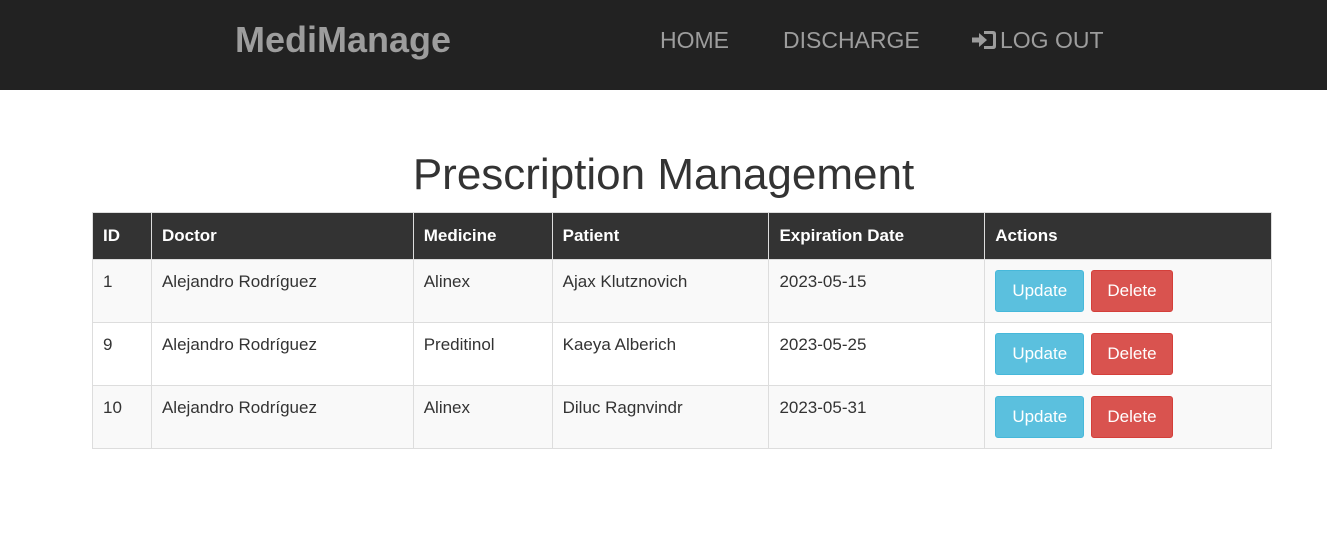 The image size is (1327, 547). Describe the element at coordinates (984, 40) in the screenshot. I see `log-in-icon` at that location.